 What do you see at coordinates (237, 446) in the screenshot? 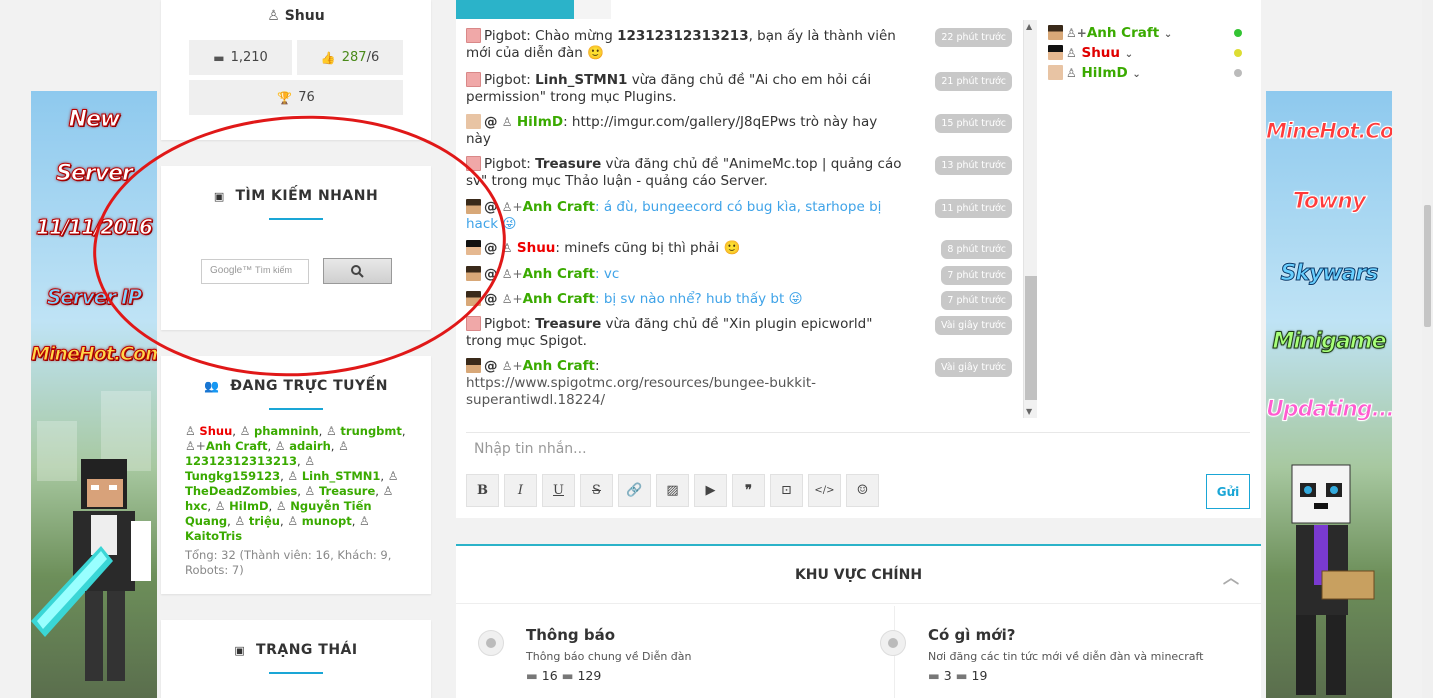
I see `online-user: Anh Craft` at bounding box center [237, 446].